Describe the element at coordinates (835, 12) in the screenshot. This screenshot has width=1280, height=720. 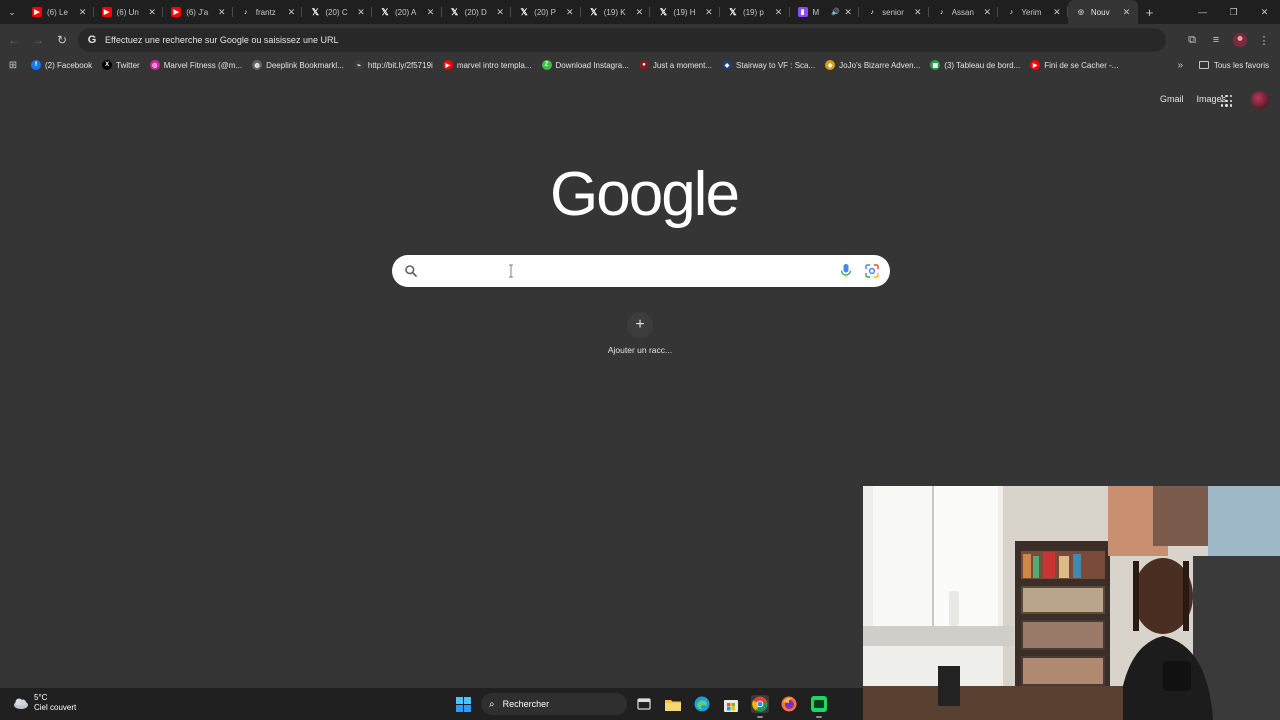
I see `tab-audio-icon: 🔊` at that location.